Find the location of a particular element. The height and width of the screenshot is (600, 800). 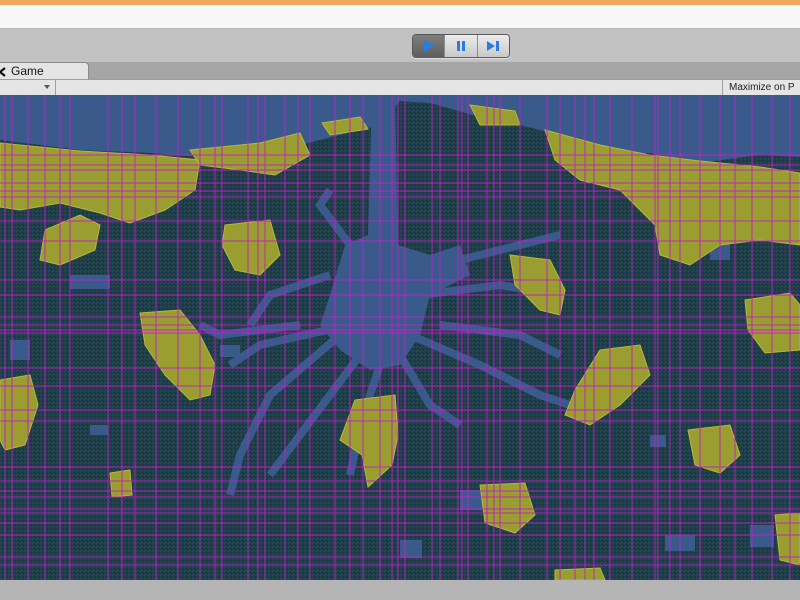

tab-bar: Game is located at coordinates (400, 71).